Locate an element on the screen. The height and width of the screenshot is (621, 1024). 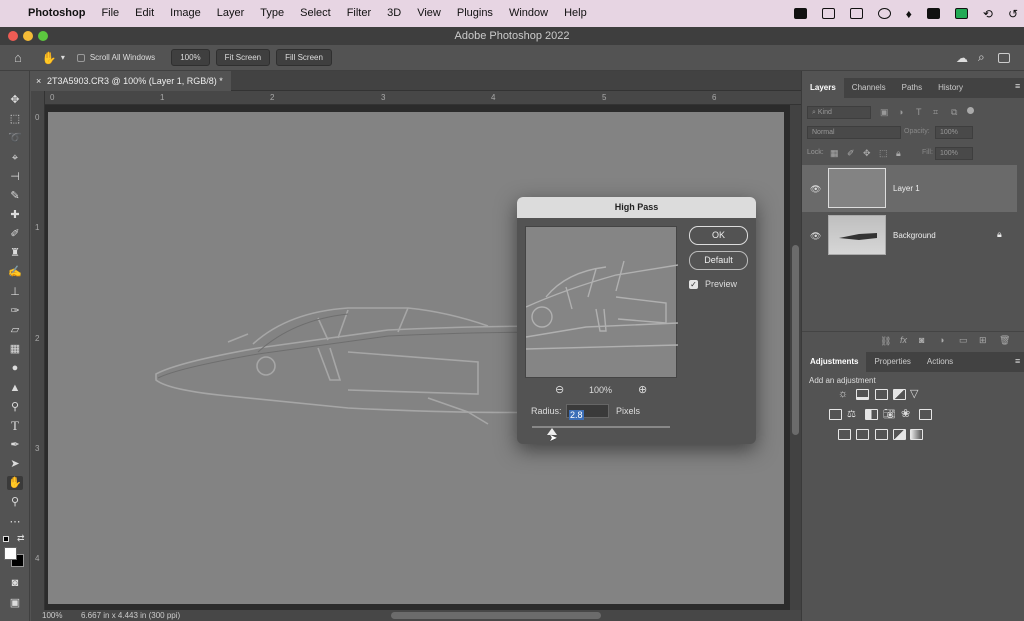
tab-adjustments: Adjustments is located at coordinates (834, 362).